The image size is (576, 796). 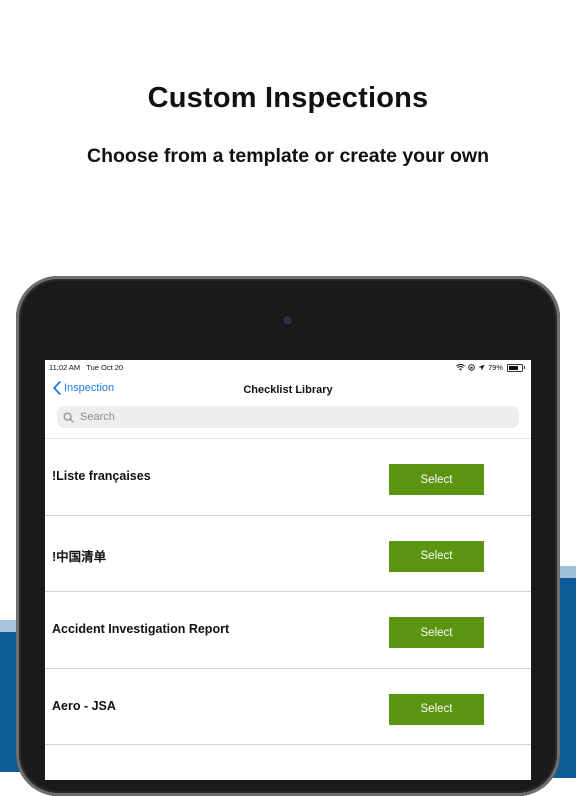 I want to click on search-icon, so click(x=68, y=417).